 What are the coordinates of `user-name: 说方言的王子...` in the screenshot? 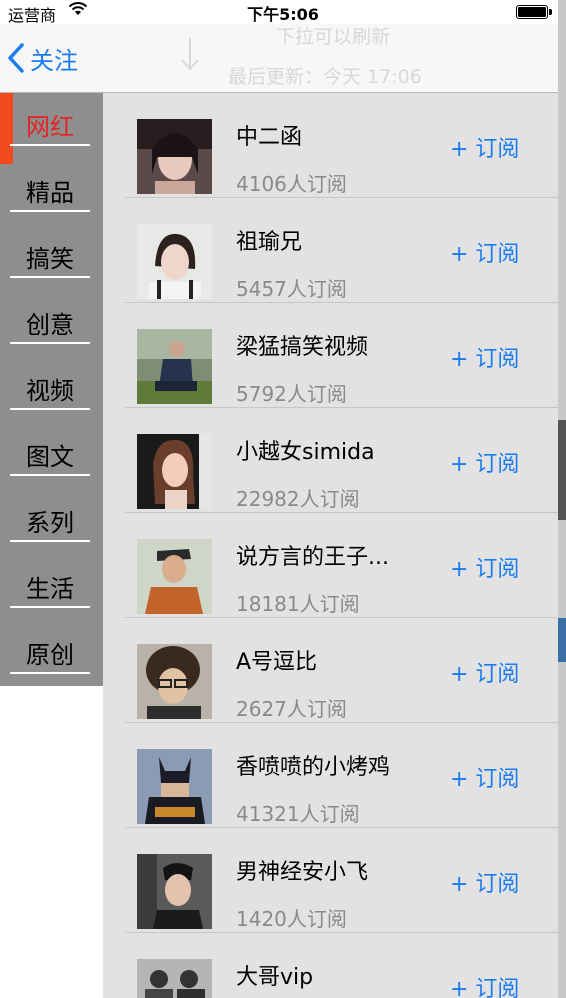 It's located at (312, 557).